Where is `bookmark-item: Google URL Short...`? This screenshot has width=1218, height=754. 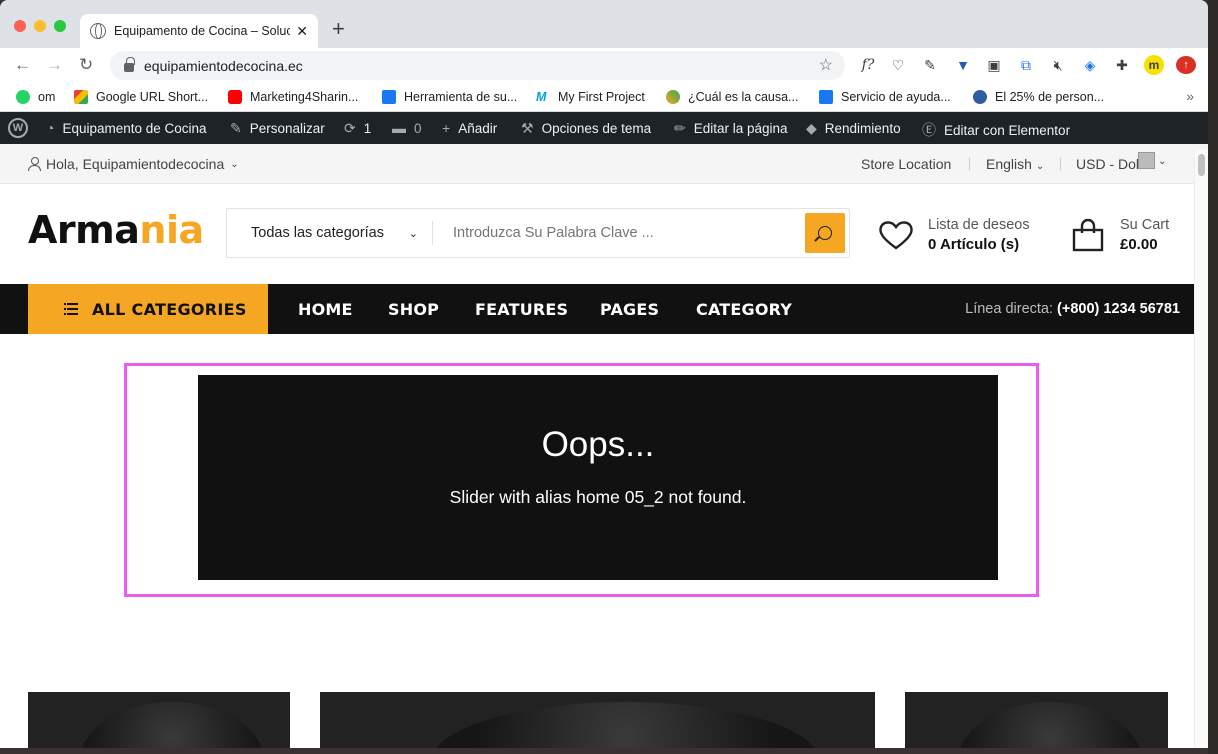 bookmark-item: Google URL Short... is located at coordinates (141, 97).